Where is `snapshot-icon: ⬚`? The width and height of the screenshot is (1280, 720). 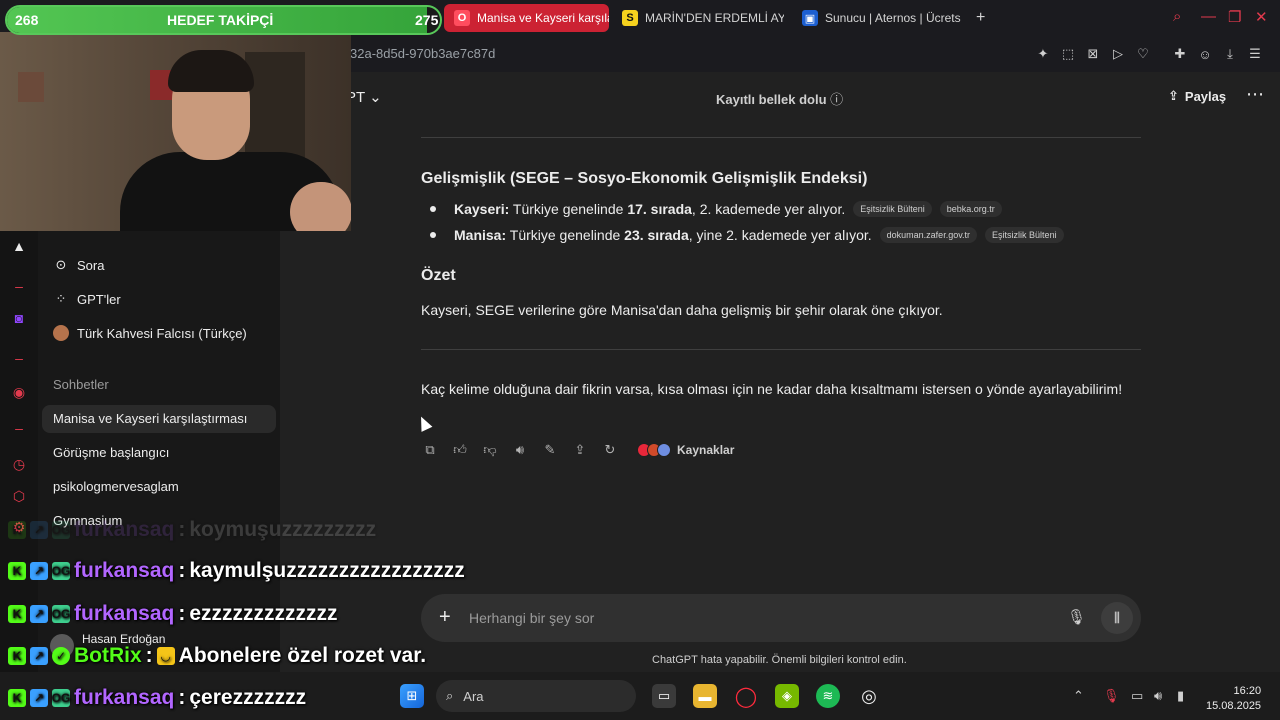
snapshot-icon: ⬚ is located at coordinates (1068, 54).